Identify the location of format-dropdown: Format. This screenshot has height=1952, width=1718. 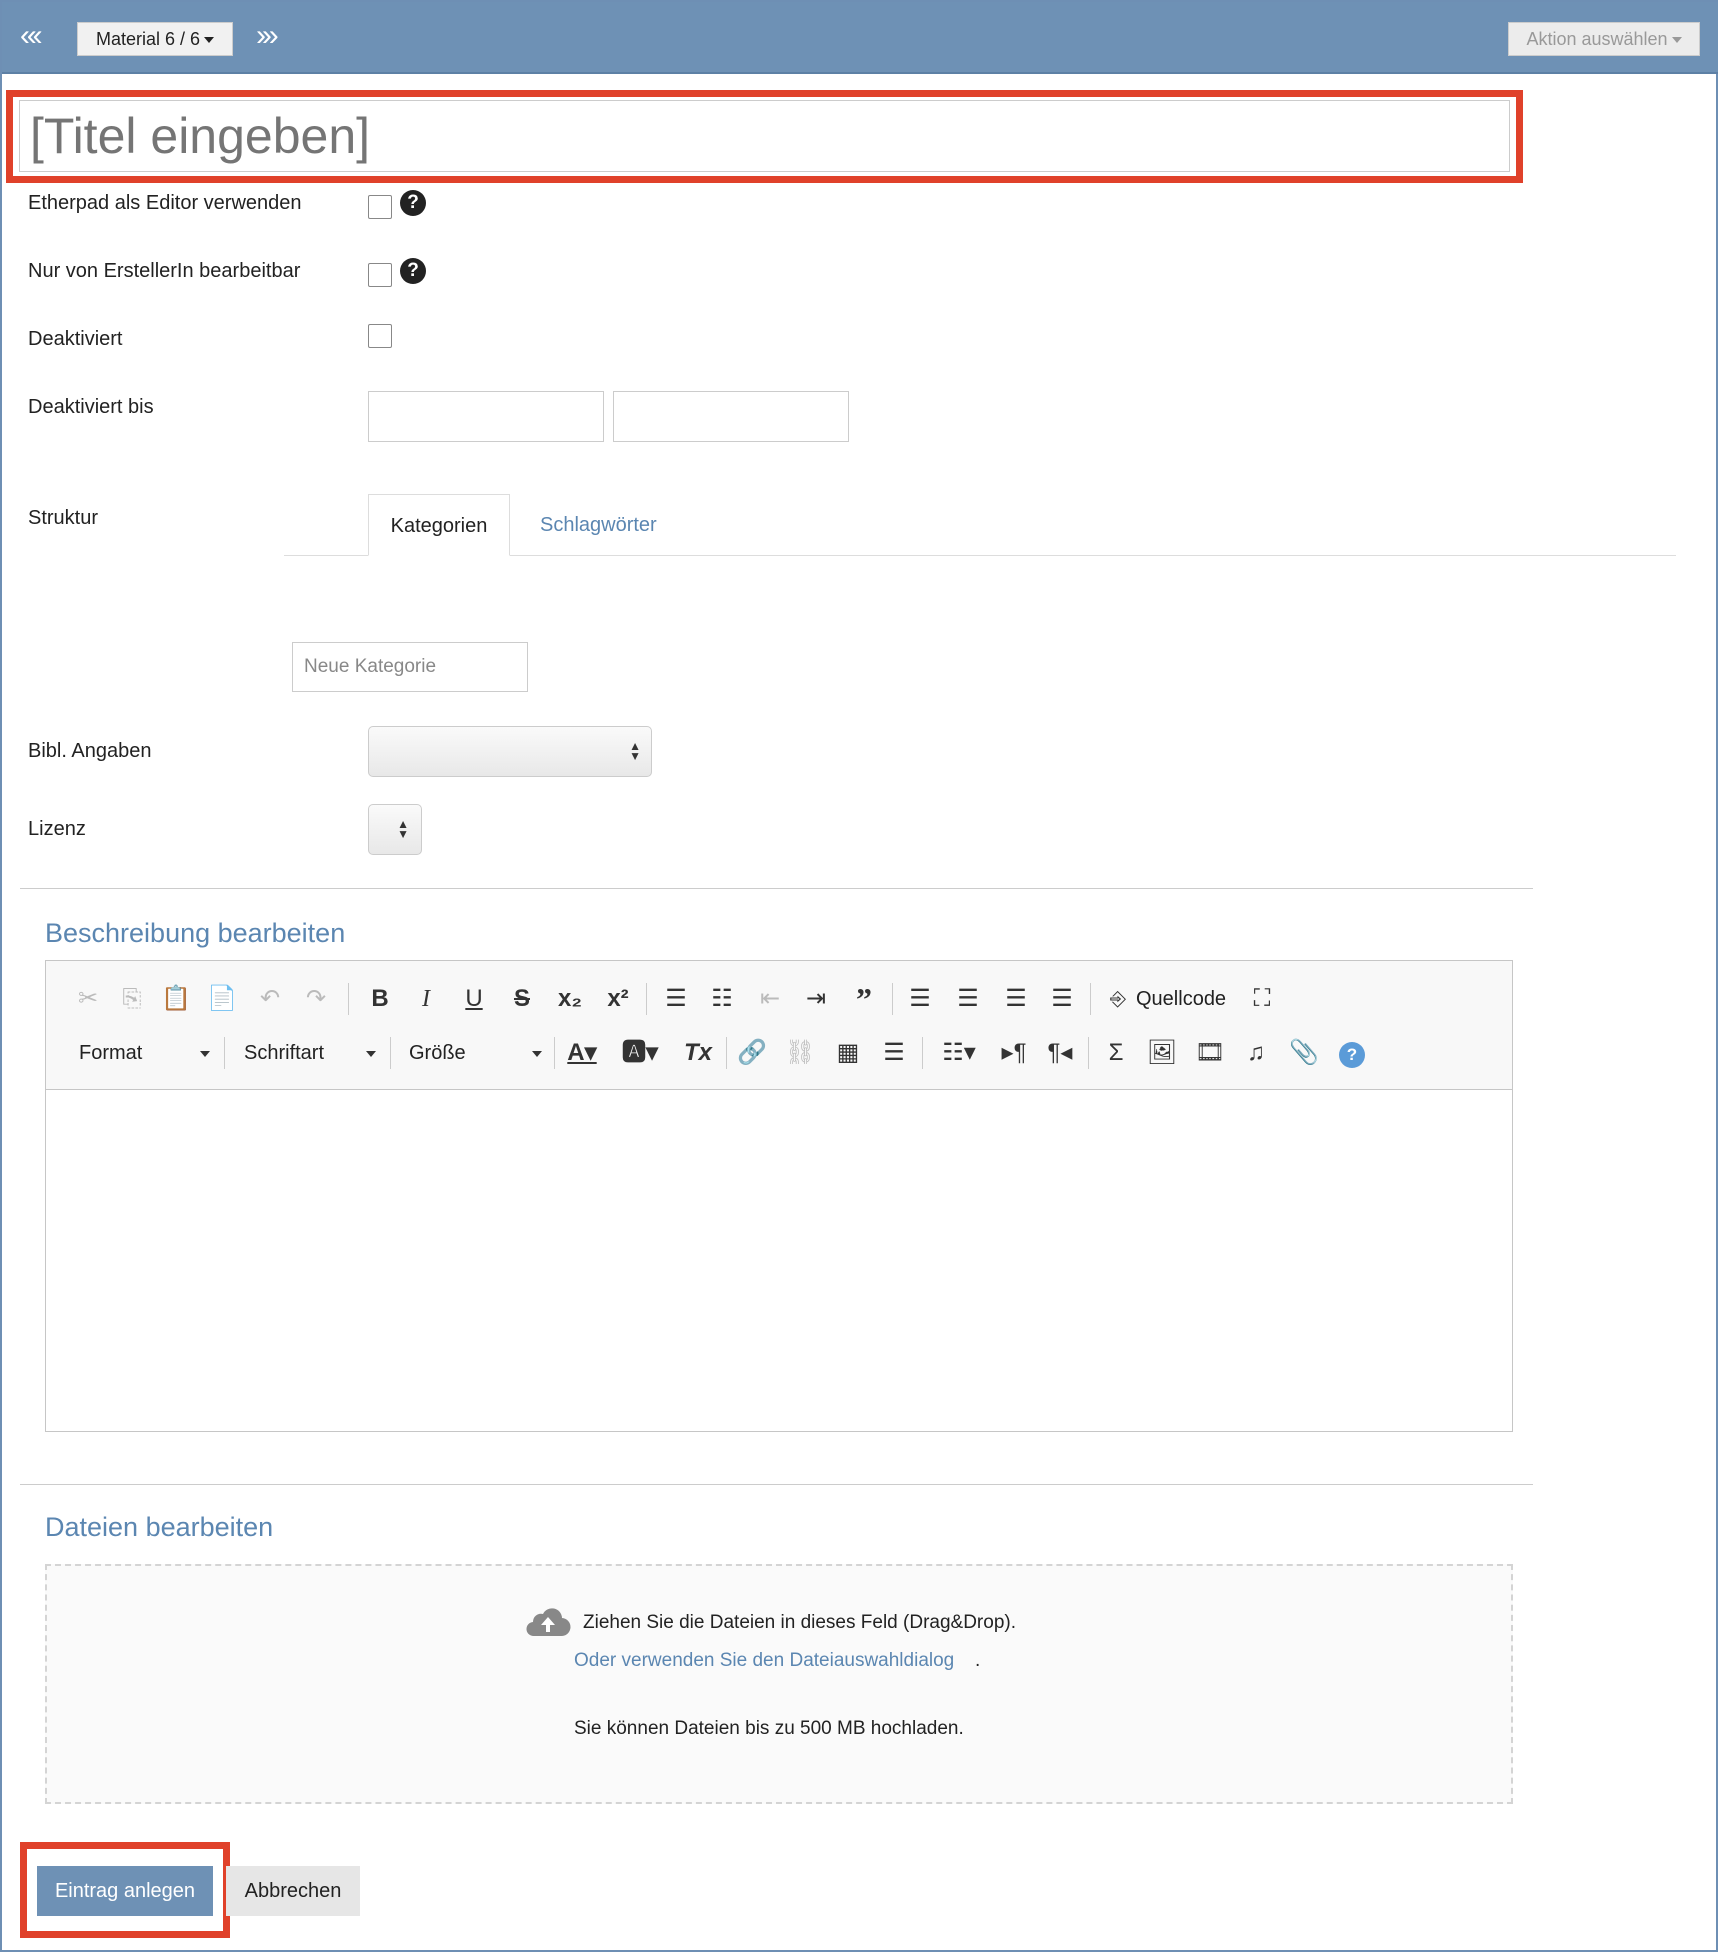
(110, 1053).